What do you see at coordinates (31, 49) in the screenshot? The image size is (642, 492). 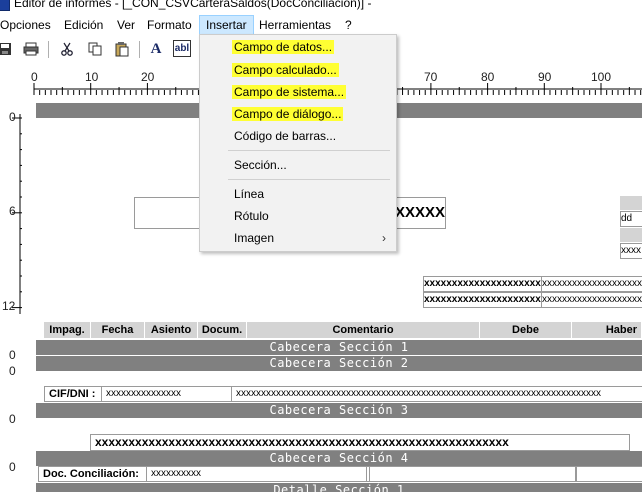 I see `print-icon` at bounding box center [31, 49].